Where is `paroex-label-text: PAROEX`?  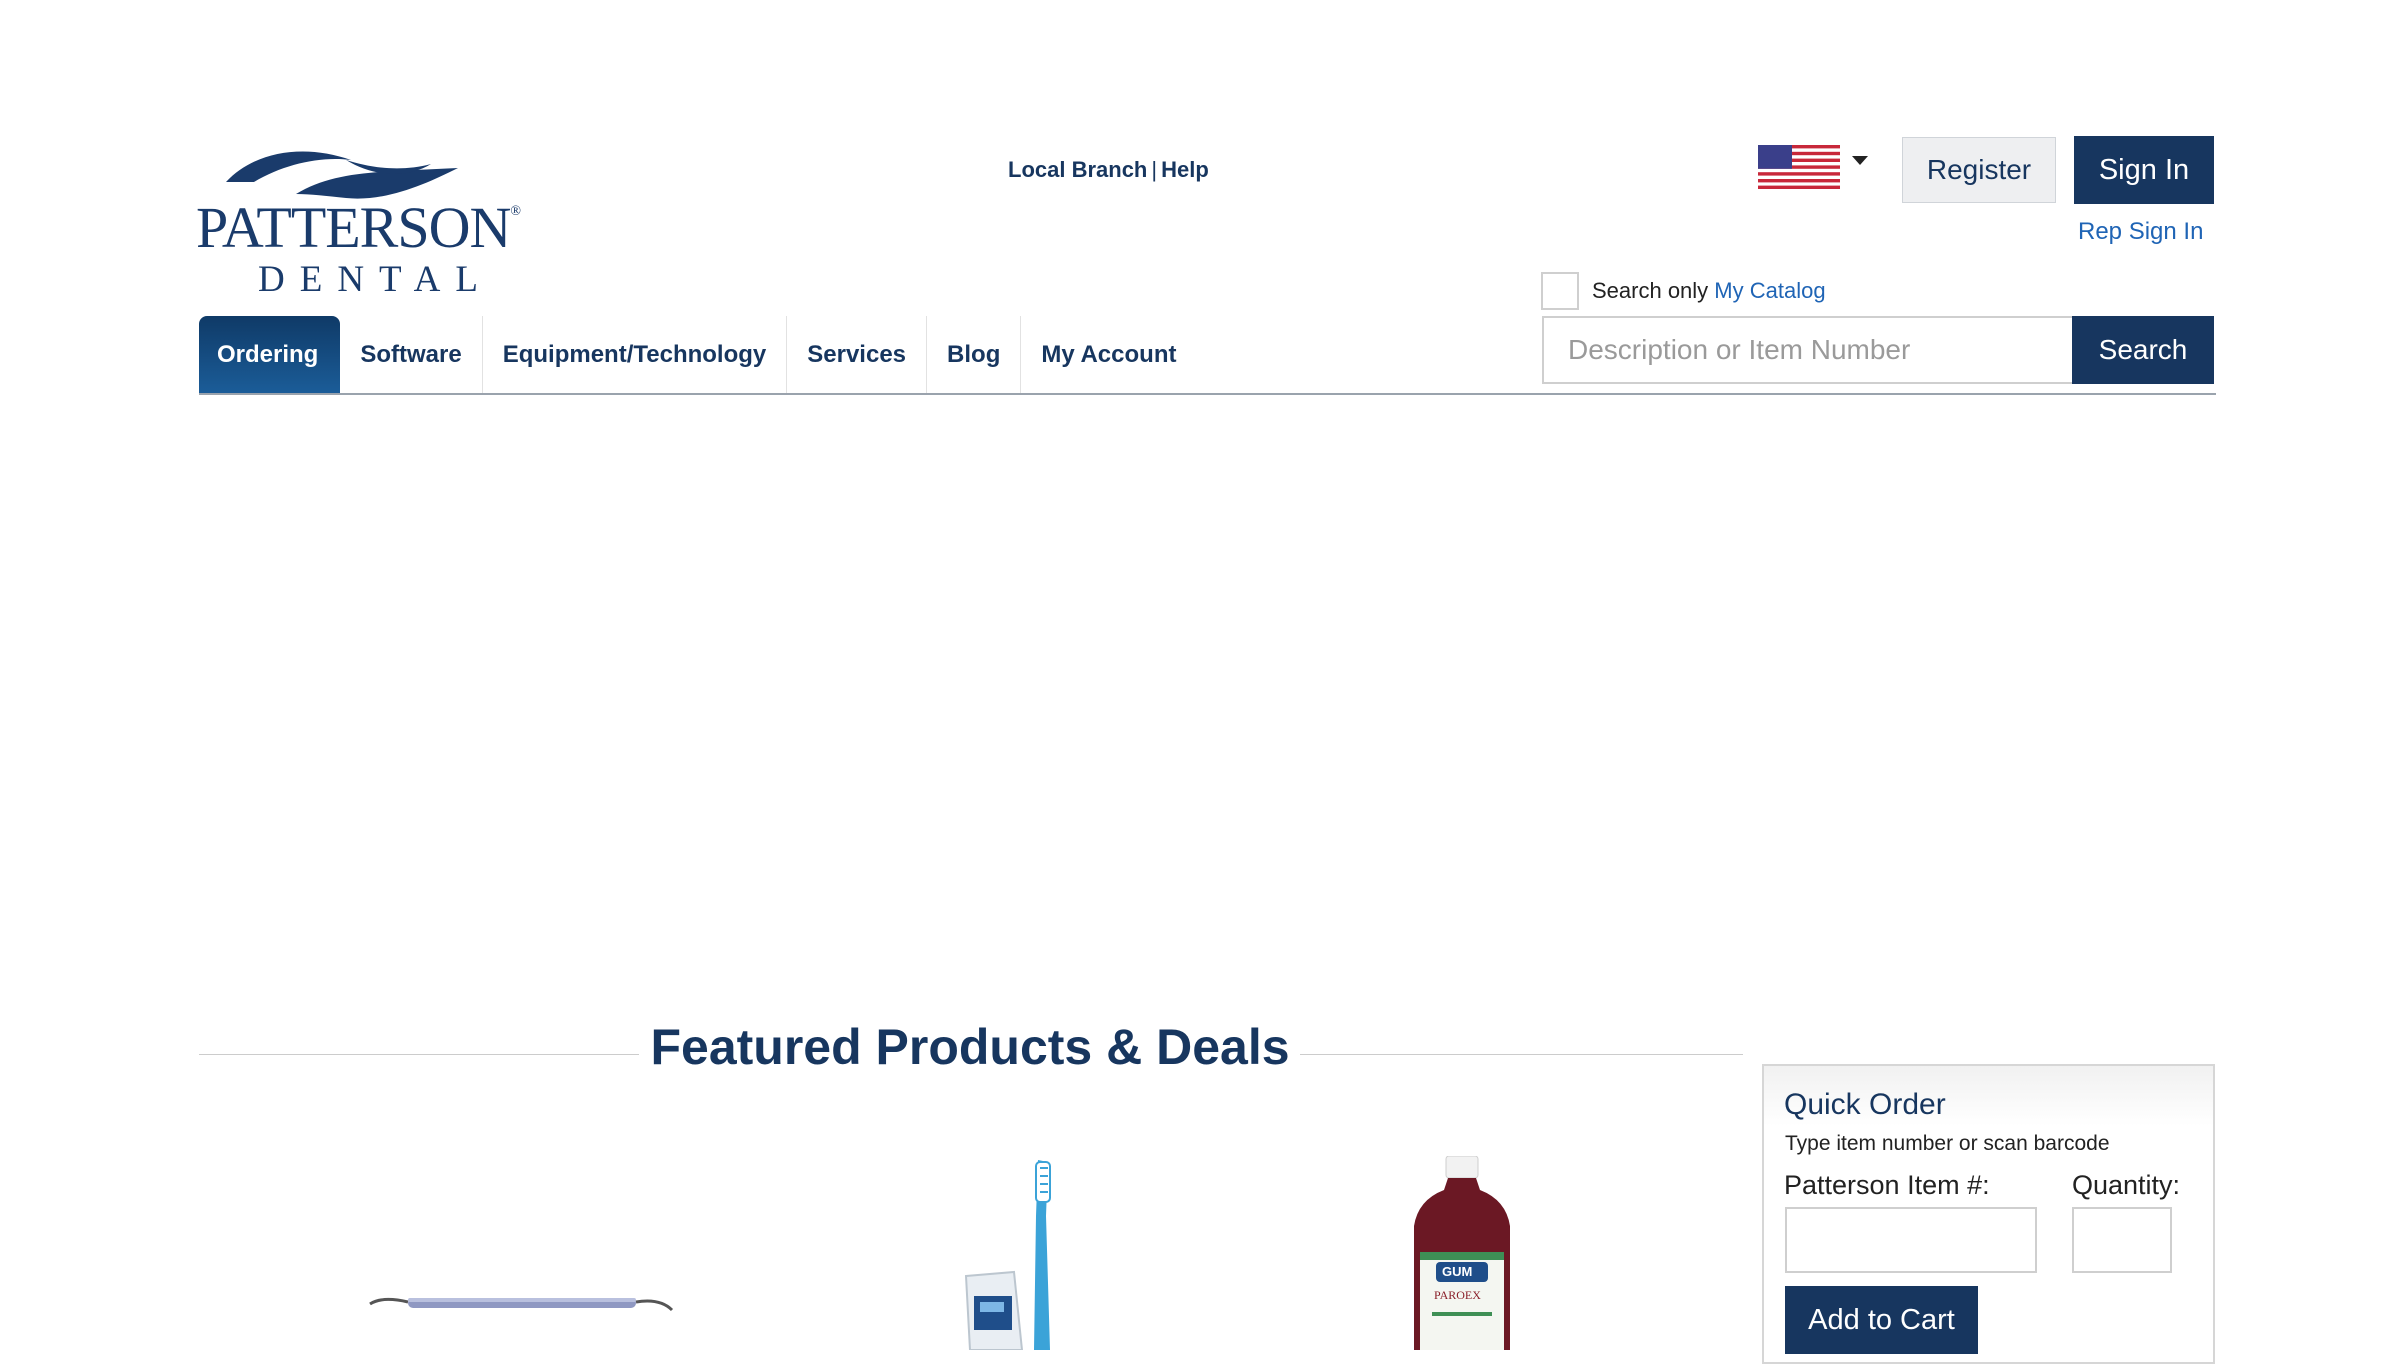
paroex-label-text: PAROEX is located at coordinates (1457, 1295).